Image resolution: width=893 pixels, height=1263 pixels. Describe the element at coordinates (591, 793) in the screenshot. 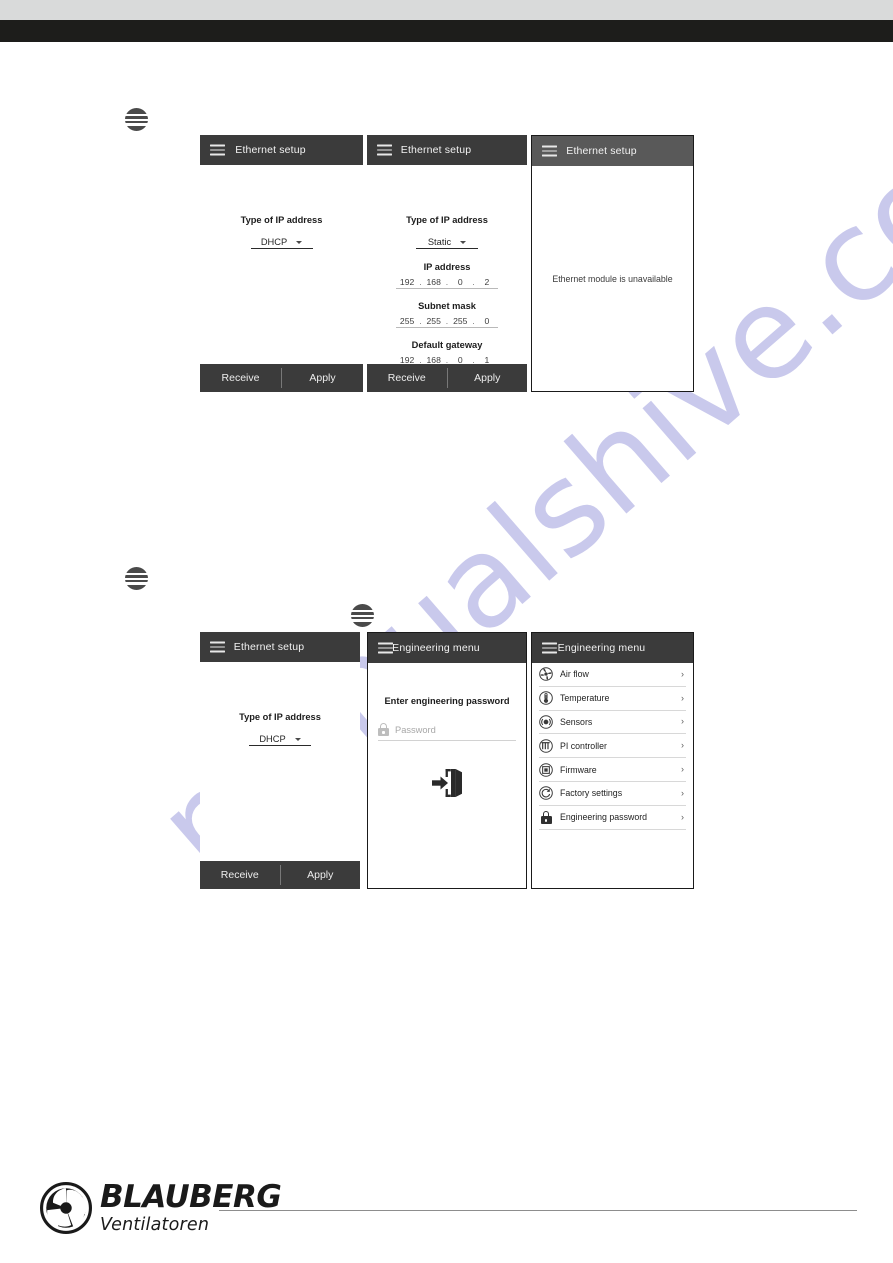

I see `menu-item-label: Factory settings` at that location.